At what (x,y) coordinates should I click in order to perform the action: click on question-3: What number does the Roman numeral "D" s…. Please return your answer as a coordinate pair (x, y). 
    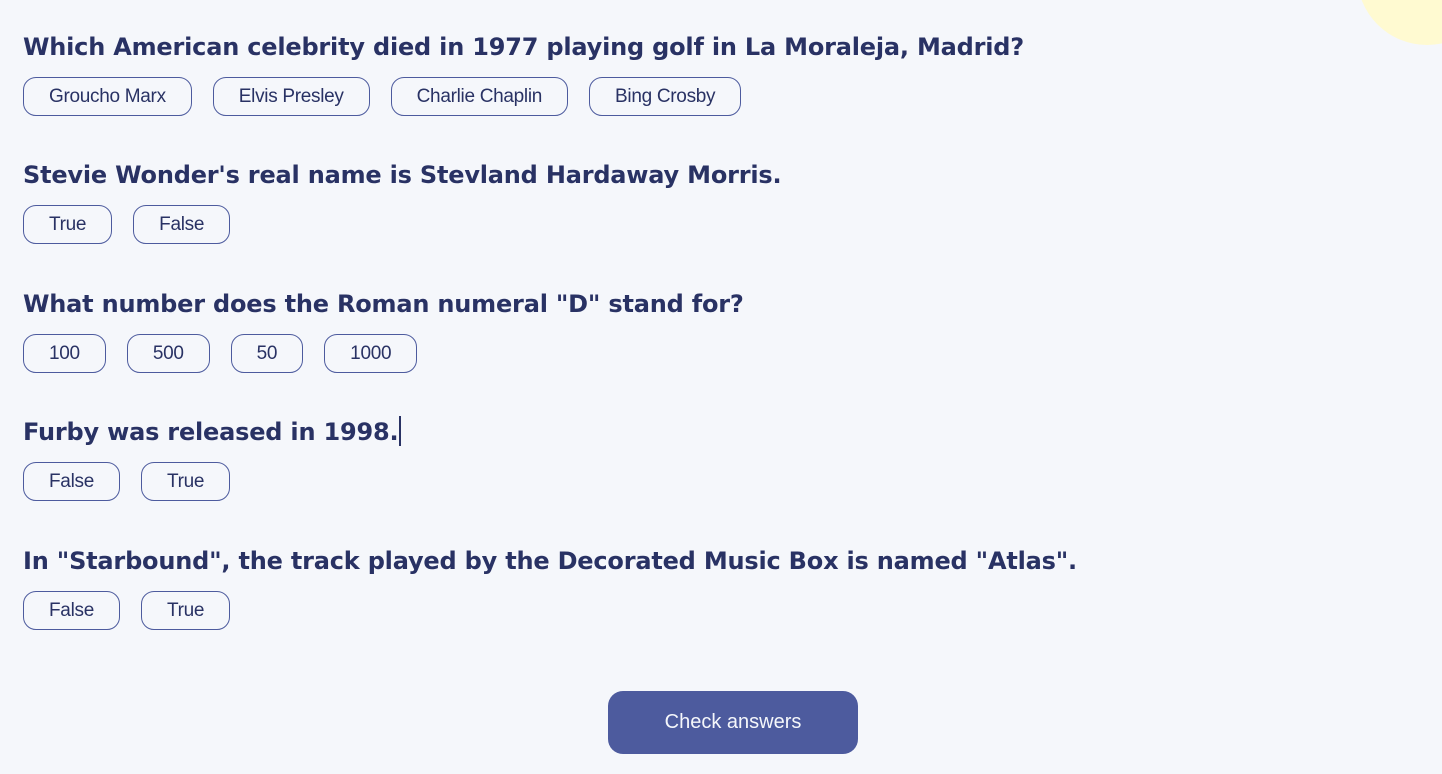
    Looking at the image, I should click on (383, 330).